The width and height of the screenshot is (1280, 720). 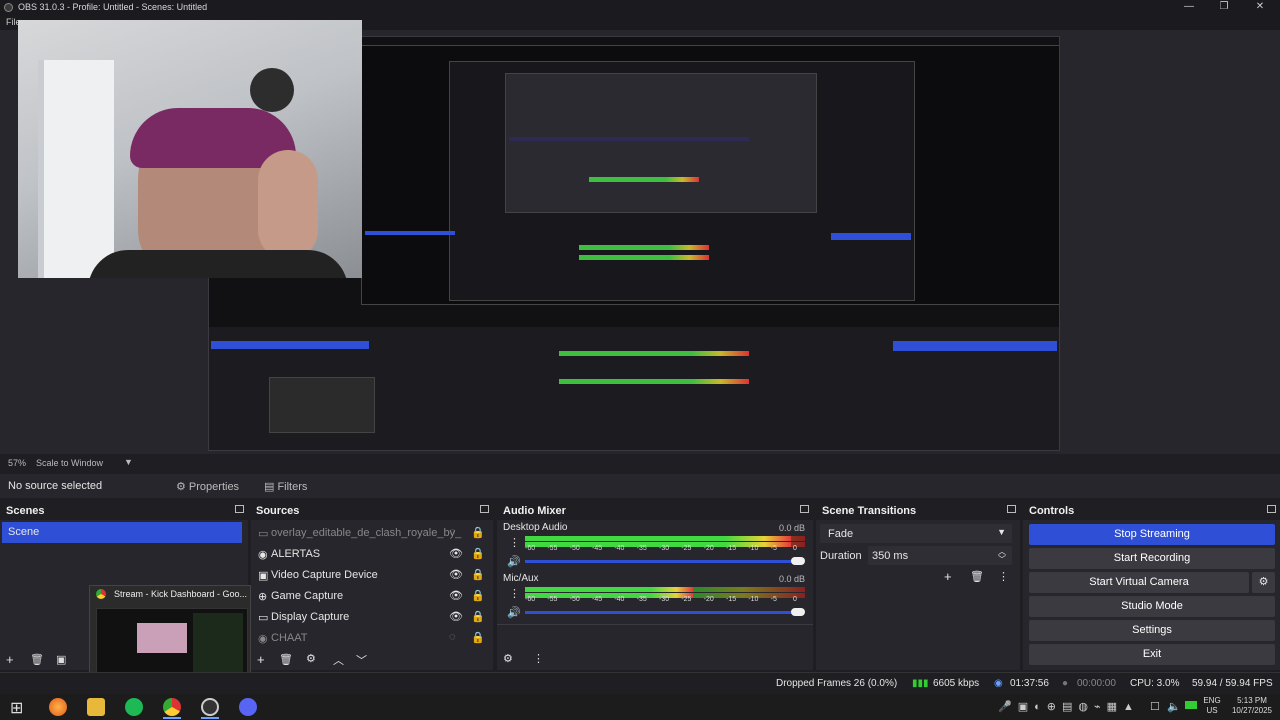 I want to click on source-item: ▭ Display Capture 👁 🔒, so click(x=372, y=617).